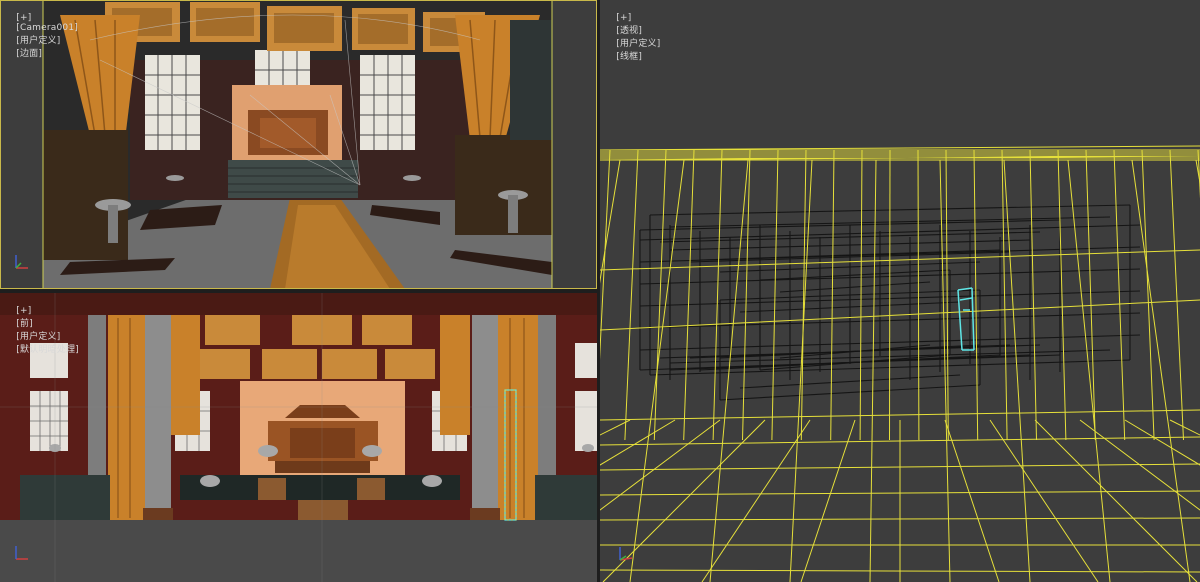 This screenshot has height=582, width=1200. I want to click on viewport-mode-menu: [默认明暗处理], so click(49, 350).